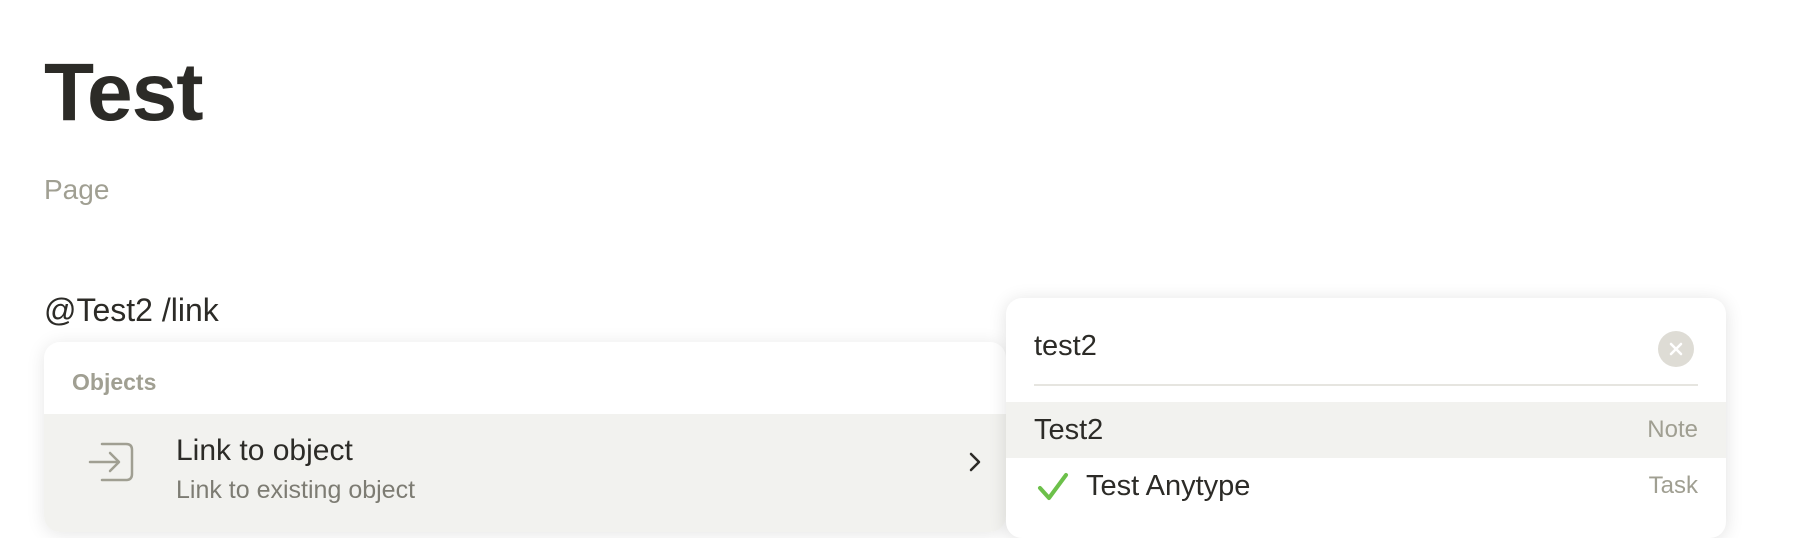  Describe the element at coordinates (1366, 486) in the screenshot. I see `search-result-row: Test Anytype Task` at that location.